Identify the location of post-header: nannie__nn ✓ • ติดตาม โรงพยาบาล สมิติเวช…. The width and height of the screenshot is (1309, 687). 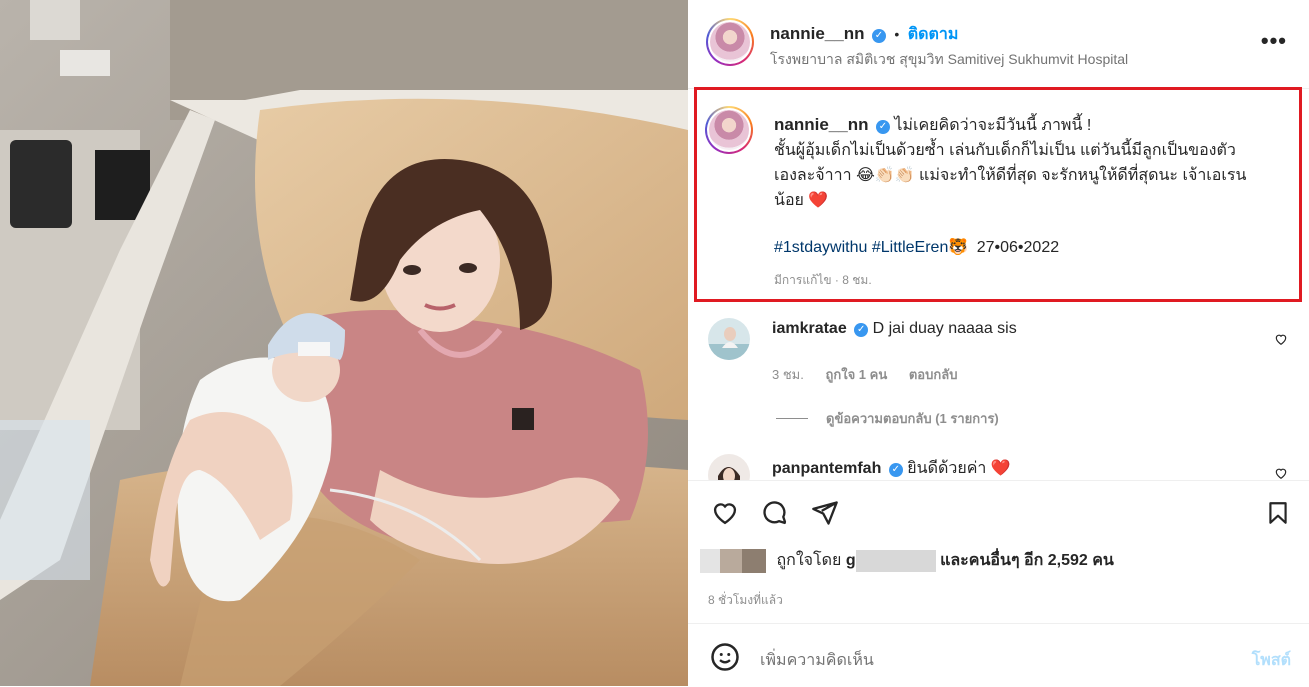
(998, 44).